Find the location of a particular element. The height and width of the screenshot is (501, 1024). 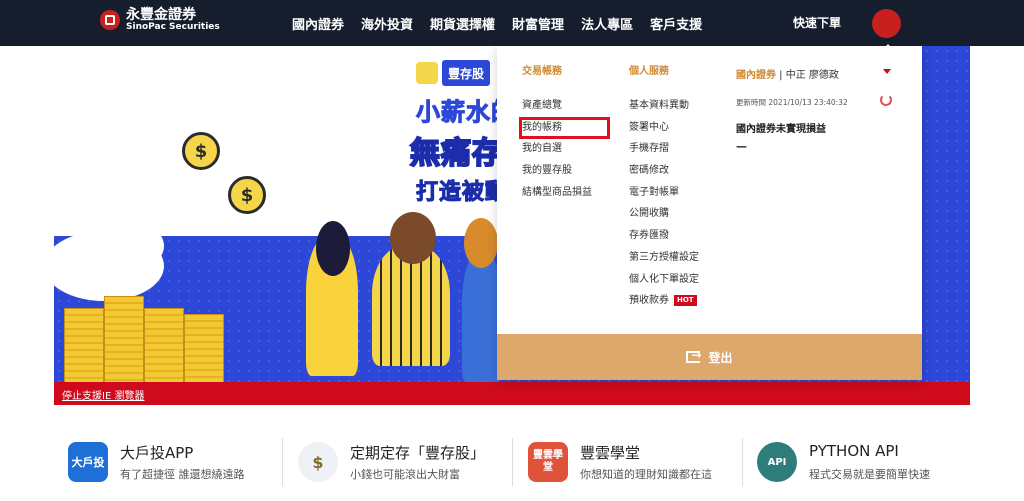

column-title-trading: 交易帳務 is located at coordinates (542, 71).